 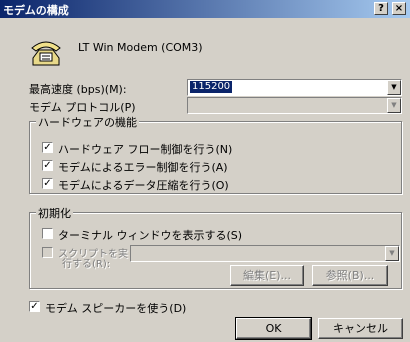 What do you see at coordinates (211, 87) in the screenshot?
I see `speed-value: 115200` at bounding box center [211, 87].